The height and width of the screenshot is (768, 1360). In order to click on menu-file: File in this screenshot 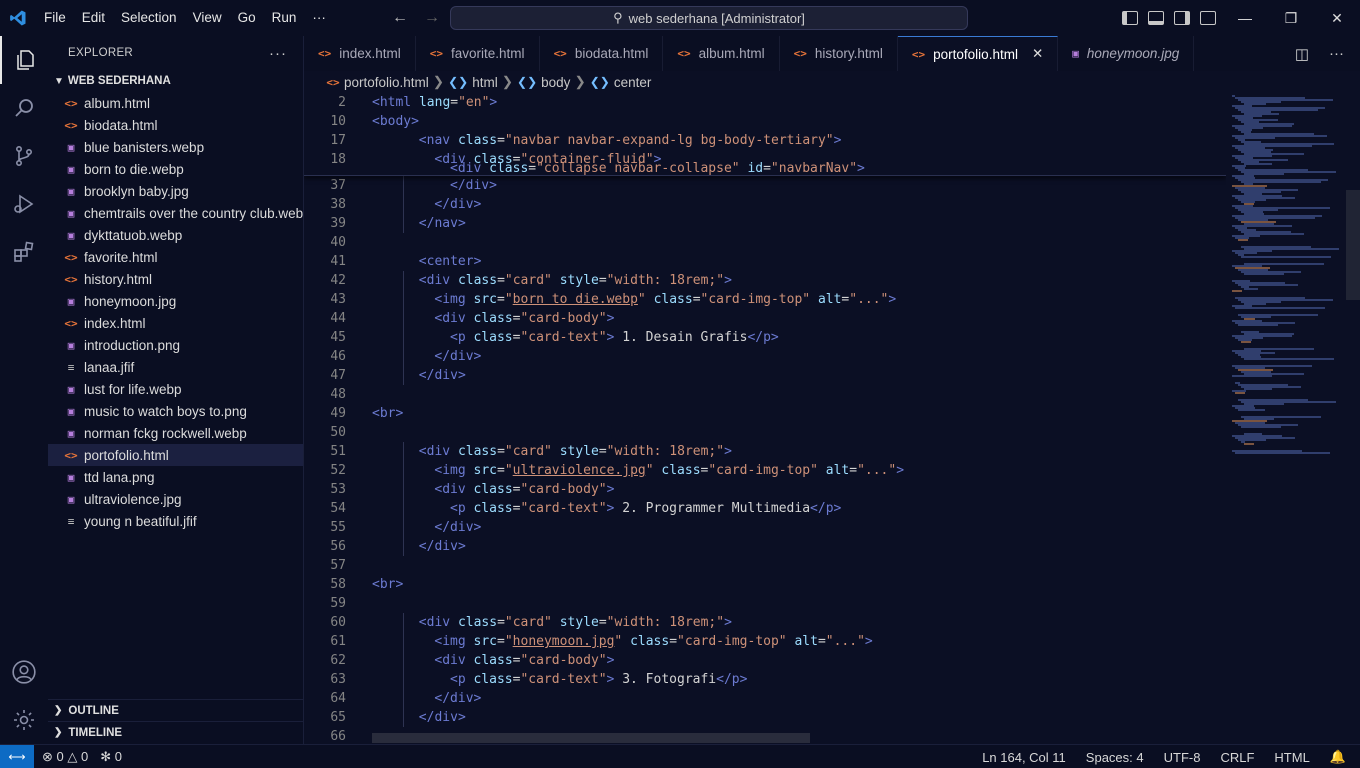, I will do `click(55, 18)`.